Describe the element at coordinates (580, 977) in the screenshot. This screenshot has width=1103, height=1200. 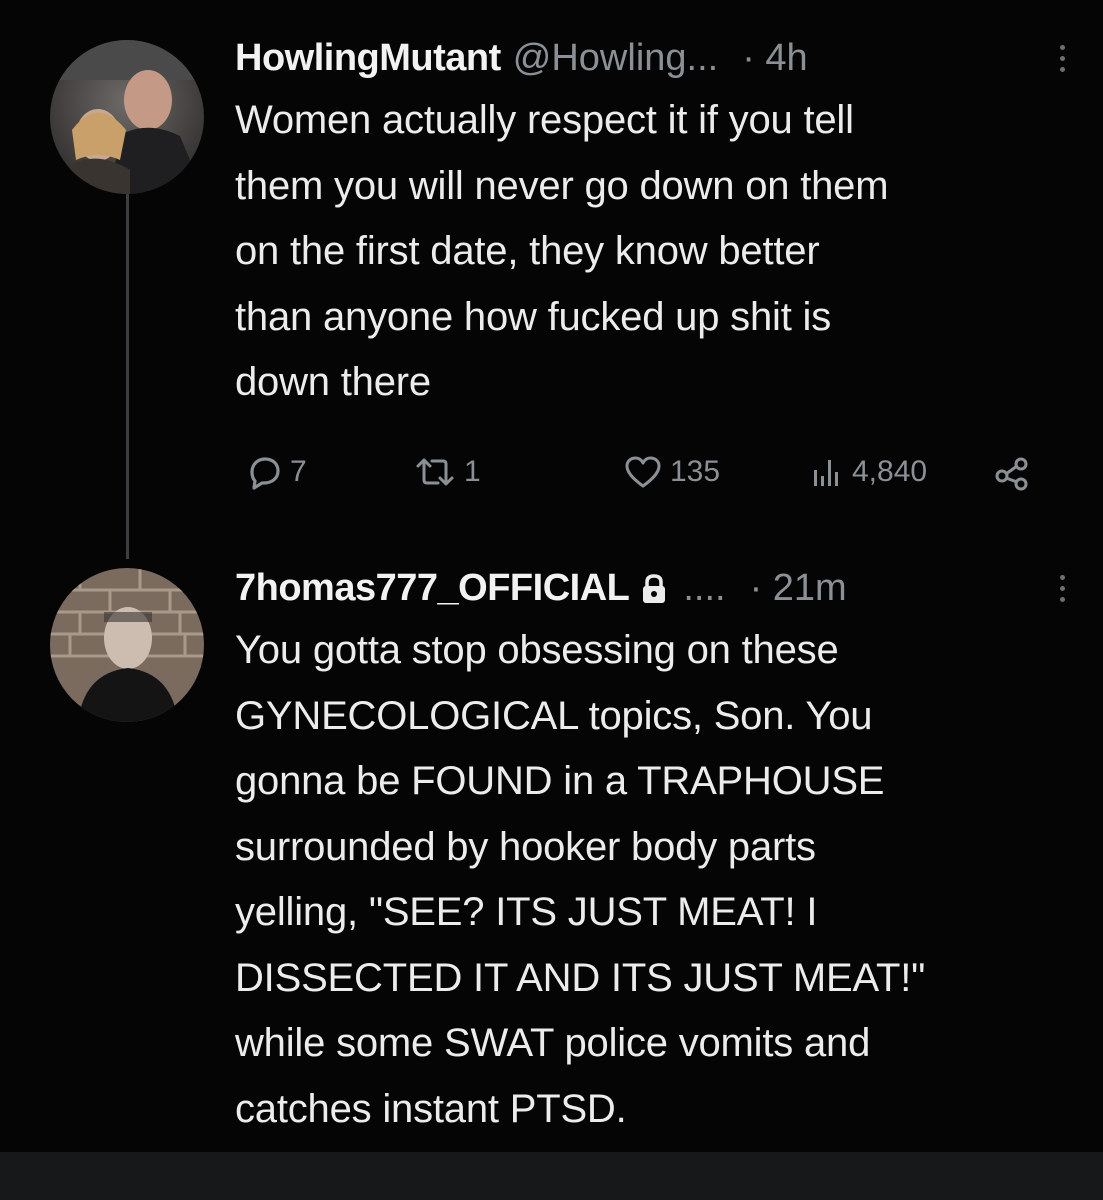
I see `tweet-text-line: DISSECTED IT AND ITS JUST MEAT!"` at that location.